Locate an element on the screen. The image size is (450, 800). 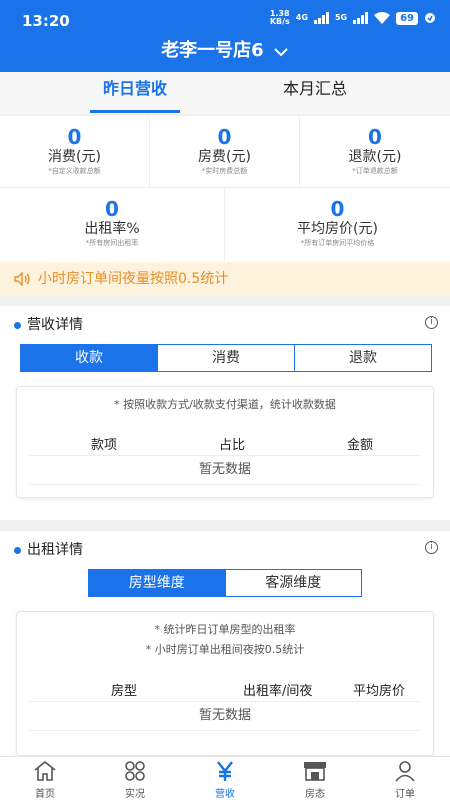
stat-room-fee: 0 房费(元) *实时房费总额 is located at coordinates (225, 152).